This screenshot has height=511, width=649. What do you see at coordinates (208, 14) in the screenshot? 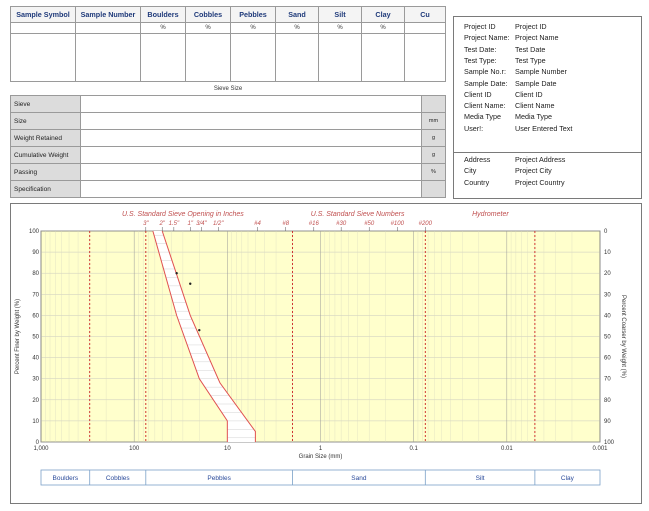
I see `summary-header-cobbles: Cobbles` at bounding box center [208, 14].